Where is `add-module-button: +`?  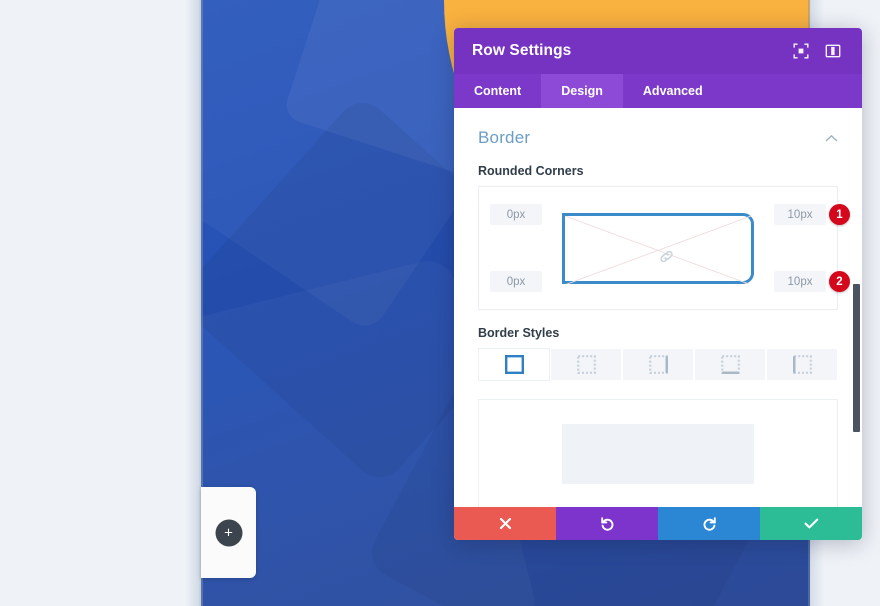
add-module-button: + is located at coordinates (228, 532).